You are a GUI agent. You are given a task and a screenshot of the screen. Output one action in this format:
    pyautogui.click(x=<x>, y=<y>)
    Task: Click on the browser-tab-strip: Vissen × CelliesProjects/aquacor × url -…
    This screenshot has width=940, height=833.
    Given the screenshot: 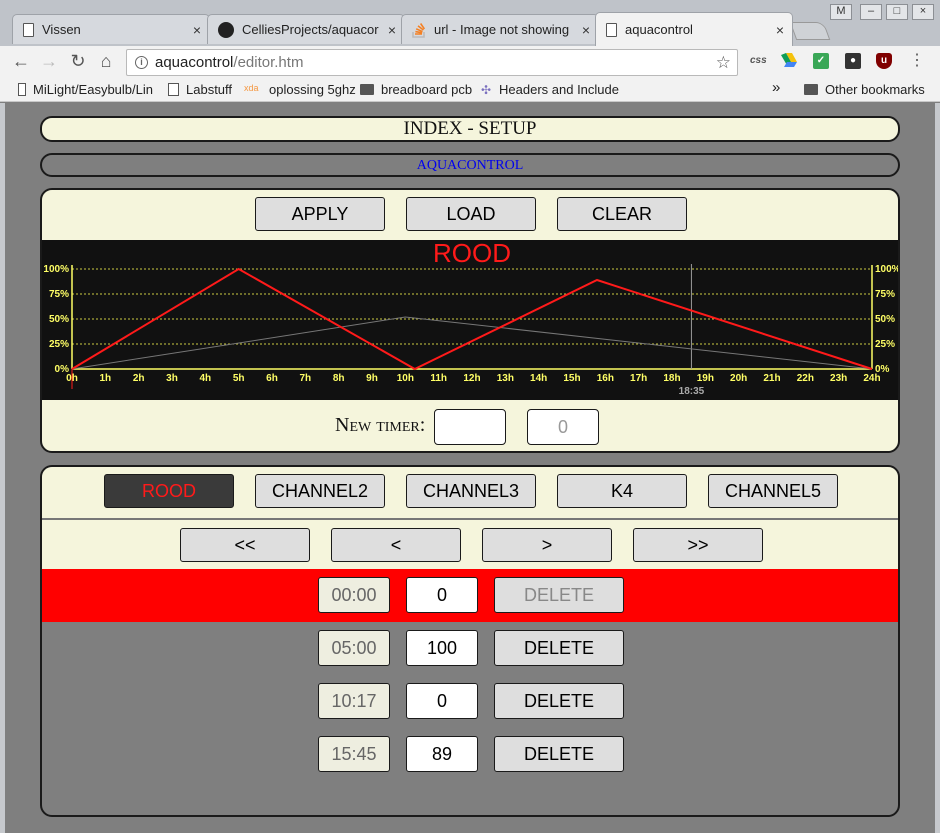 What is the action you would take?
    pyautogui.click(x=470, y=23)
    